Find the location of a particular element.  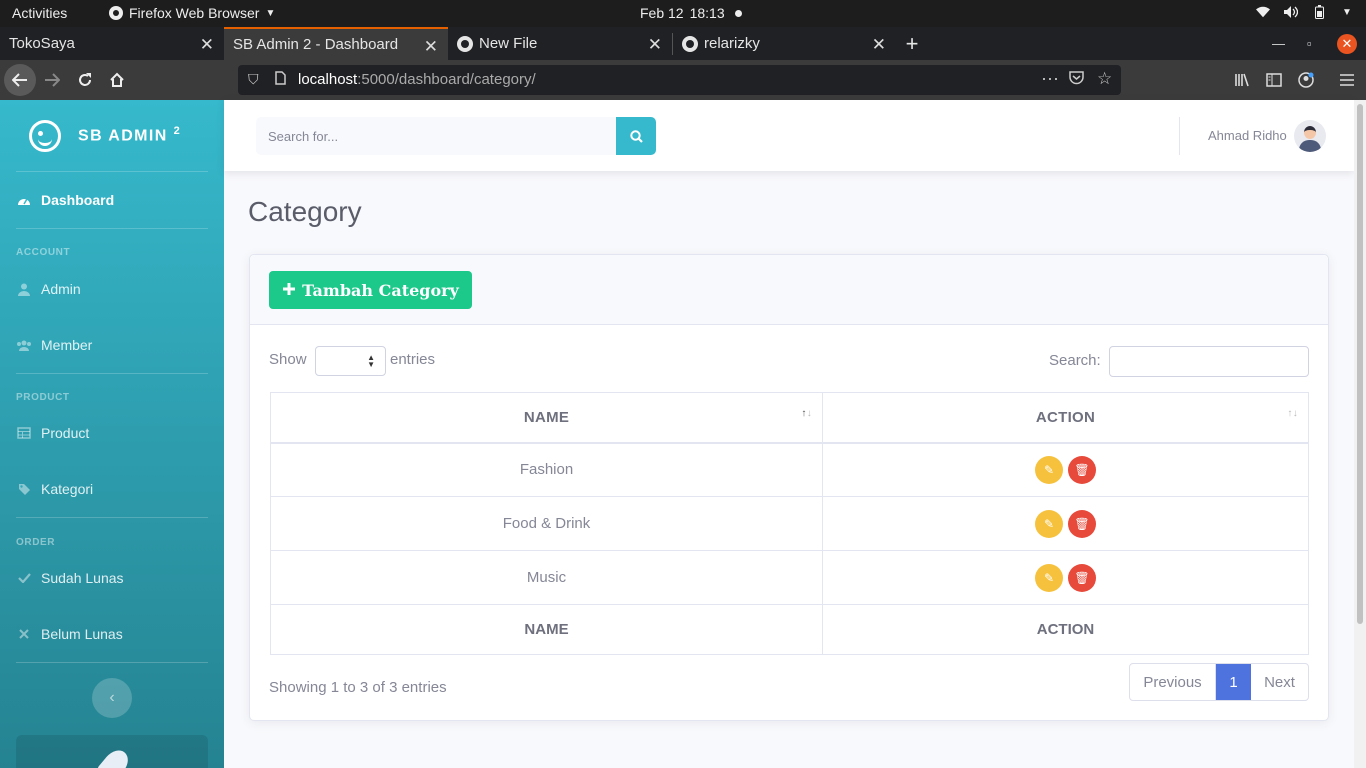

pagination-next: Next is located at coordinates (1279, 682).